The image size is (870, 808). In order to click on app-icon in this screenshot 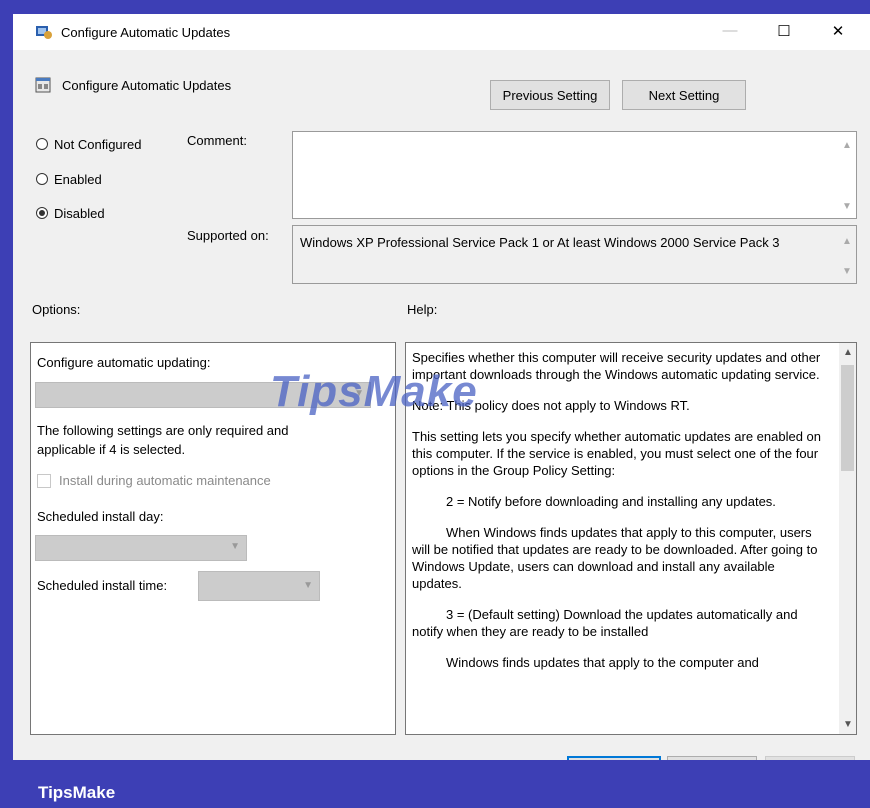, I will do `click(44, 32)`.